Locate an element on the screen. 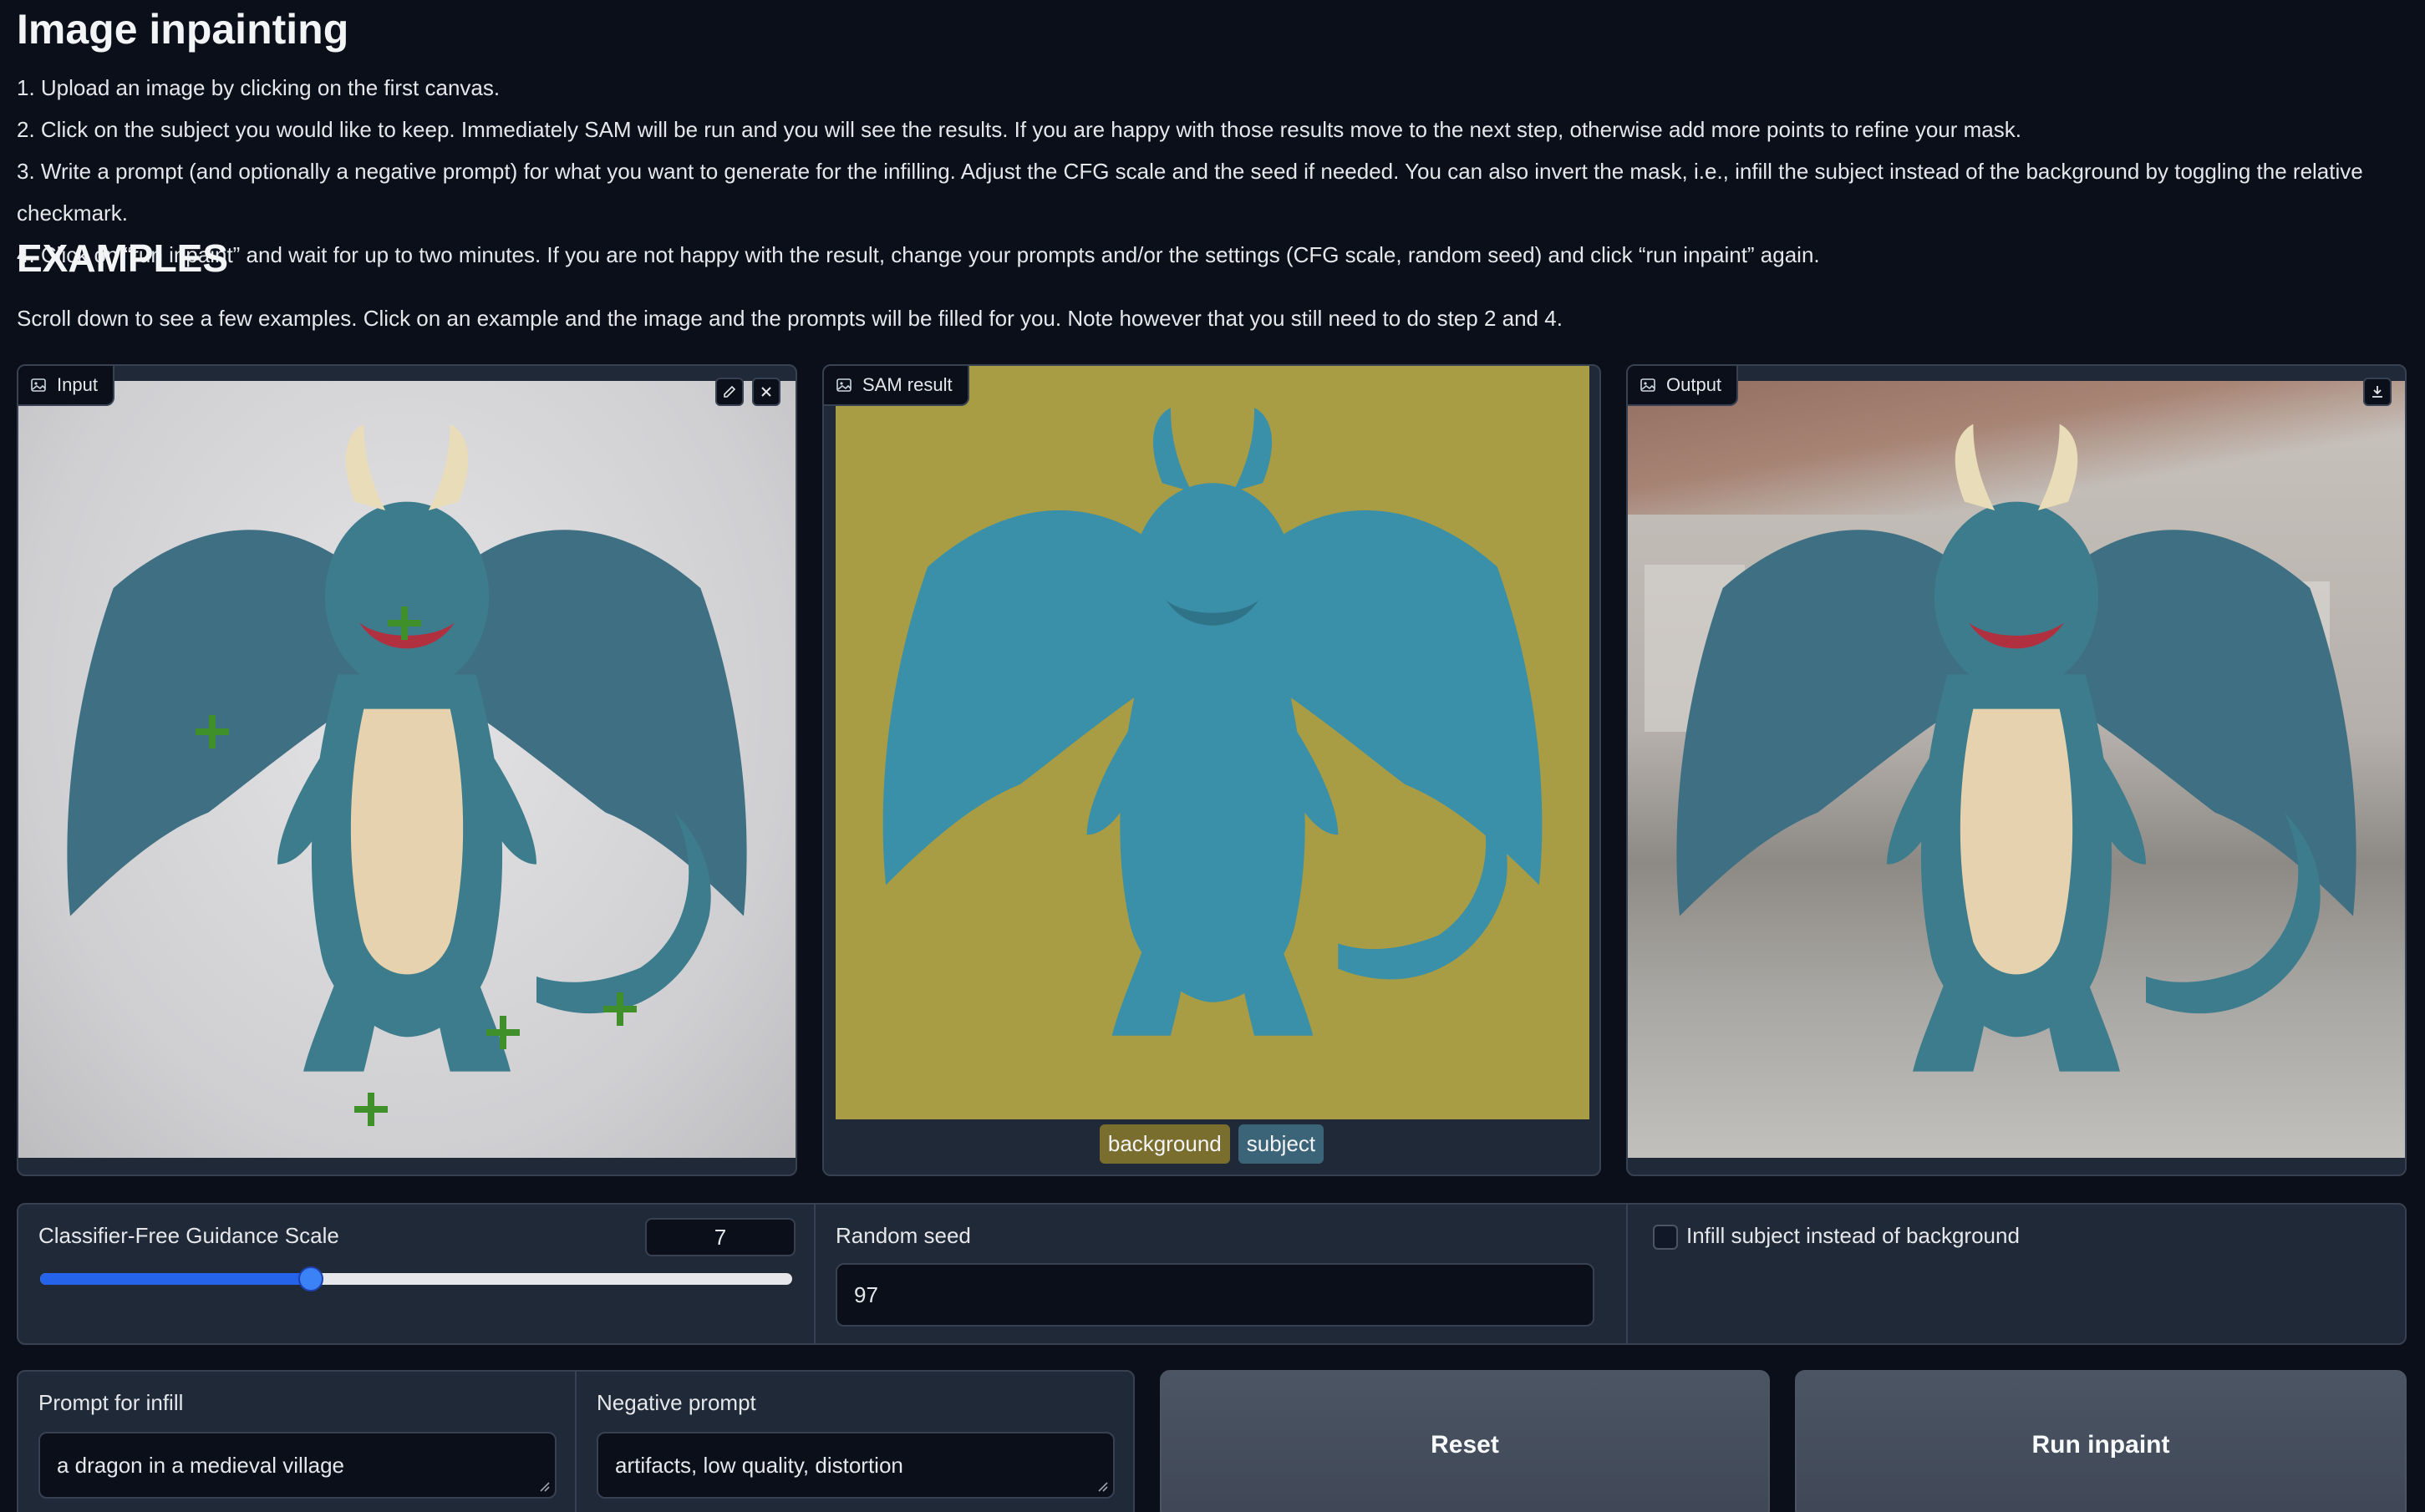 The height and width of the screenshot is (1512, 2425). close-icon is located at coordinates (766, 392).